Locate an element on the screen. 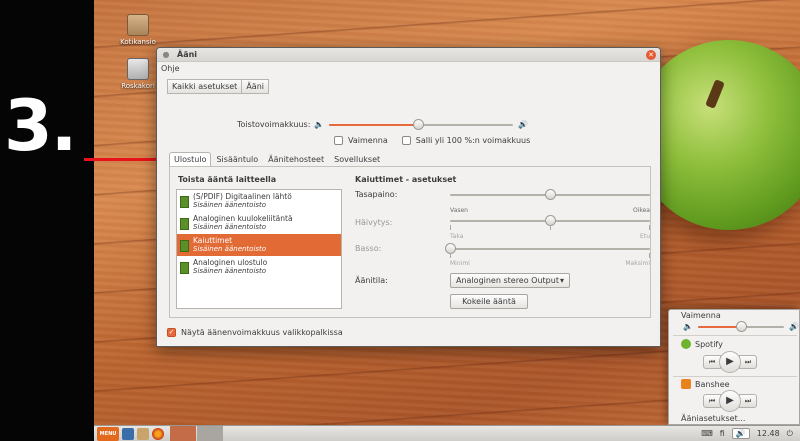  firefox-icon is located at coordinates (158, 433).